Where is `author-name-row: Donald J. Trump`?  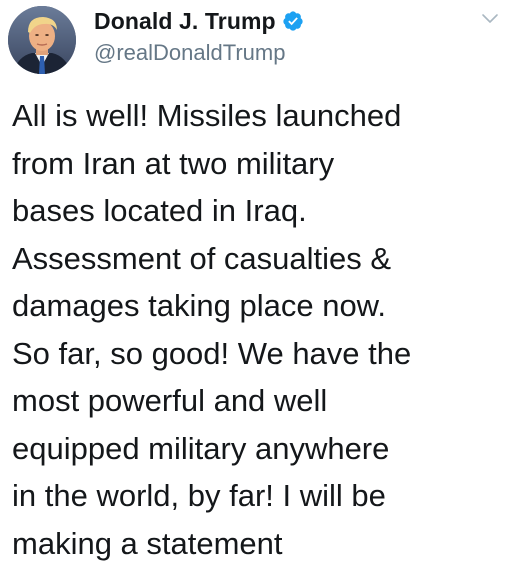 author-name-row: Donald J. Trump is located at coordinates (199, 21).